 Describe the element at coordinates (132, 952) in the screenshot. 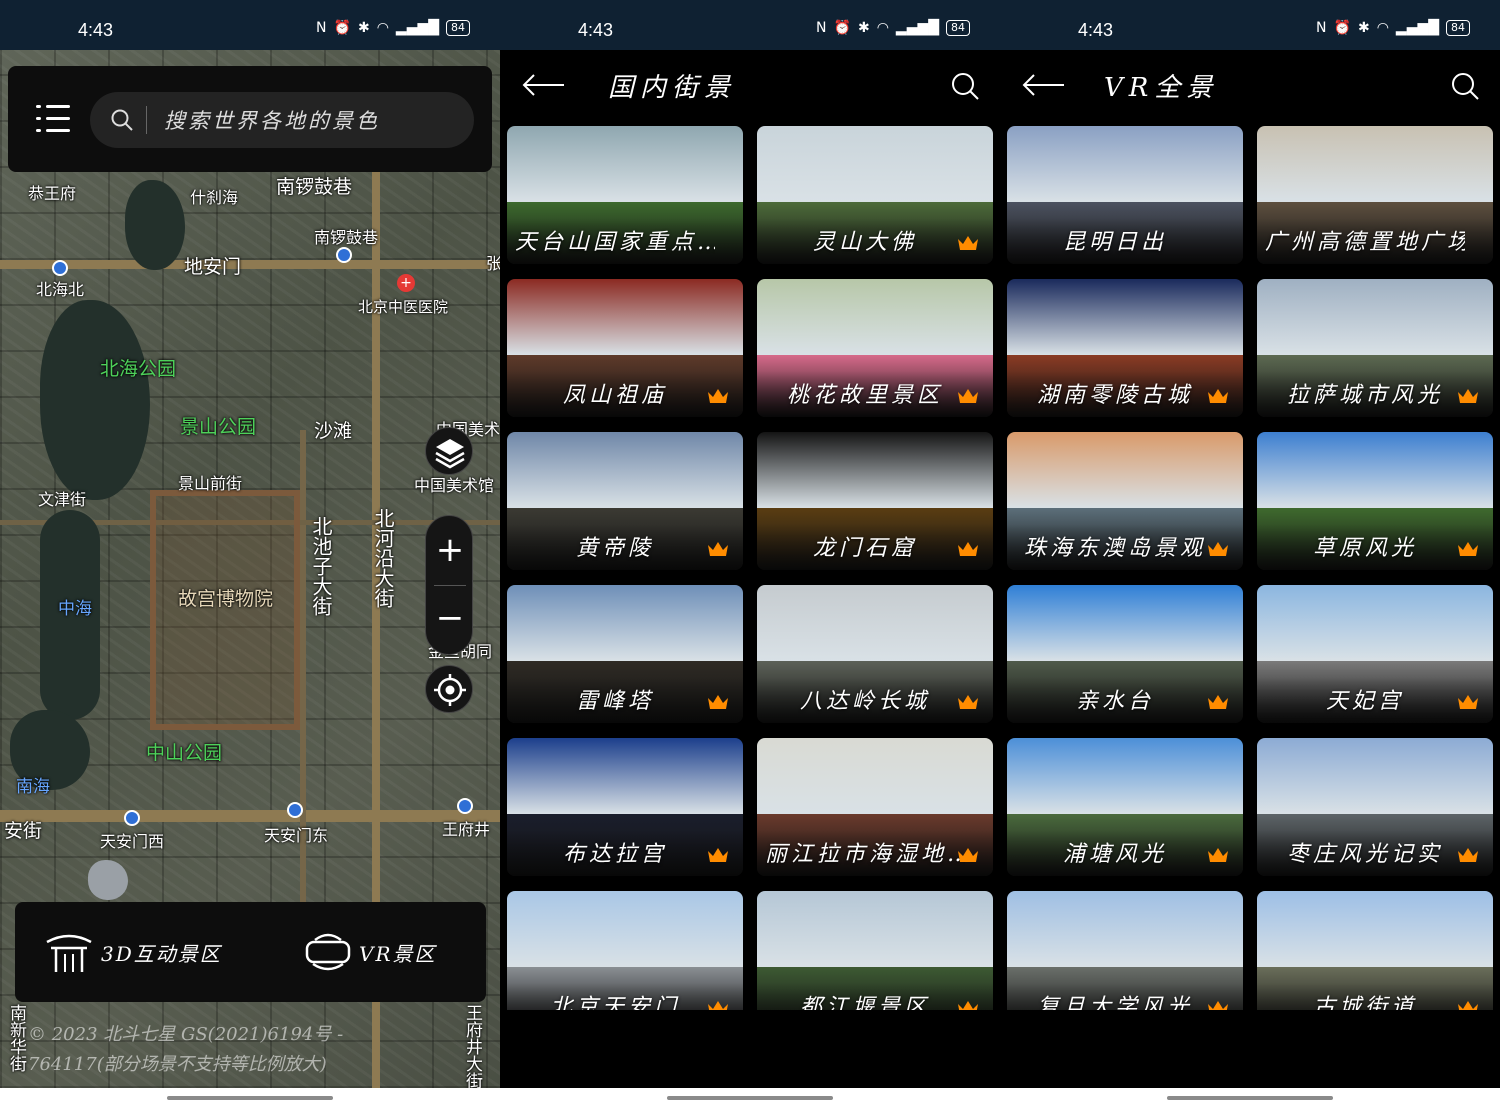

I see `3d-scenic-button: 3D互动景区` at that location.